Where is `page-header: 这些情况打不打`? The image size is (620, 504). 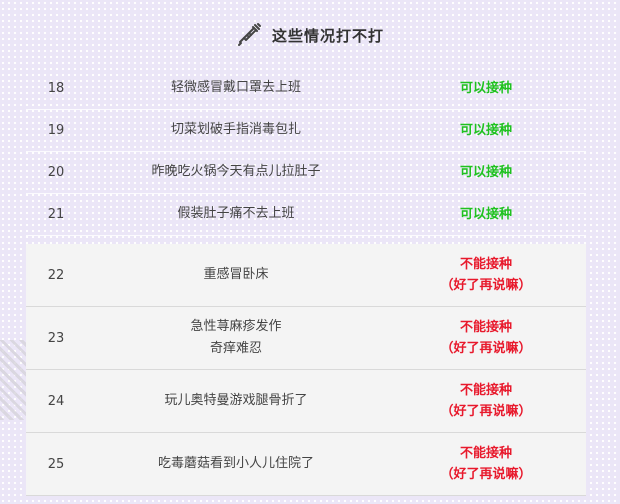 page-header: 这些情况打不打 is located at coordinates (310, 35).